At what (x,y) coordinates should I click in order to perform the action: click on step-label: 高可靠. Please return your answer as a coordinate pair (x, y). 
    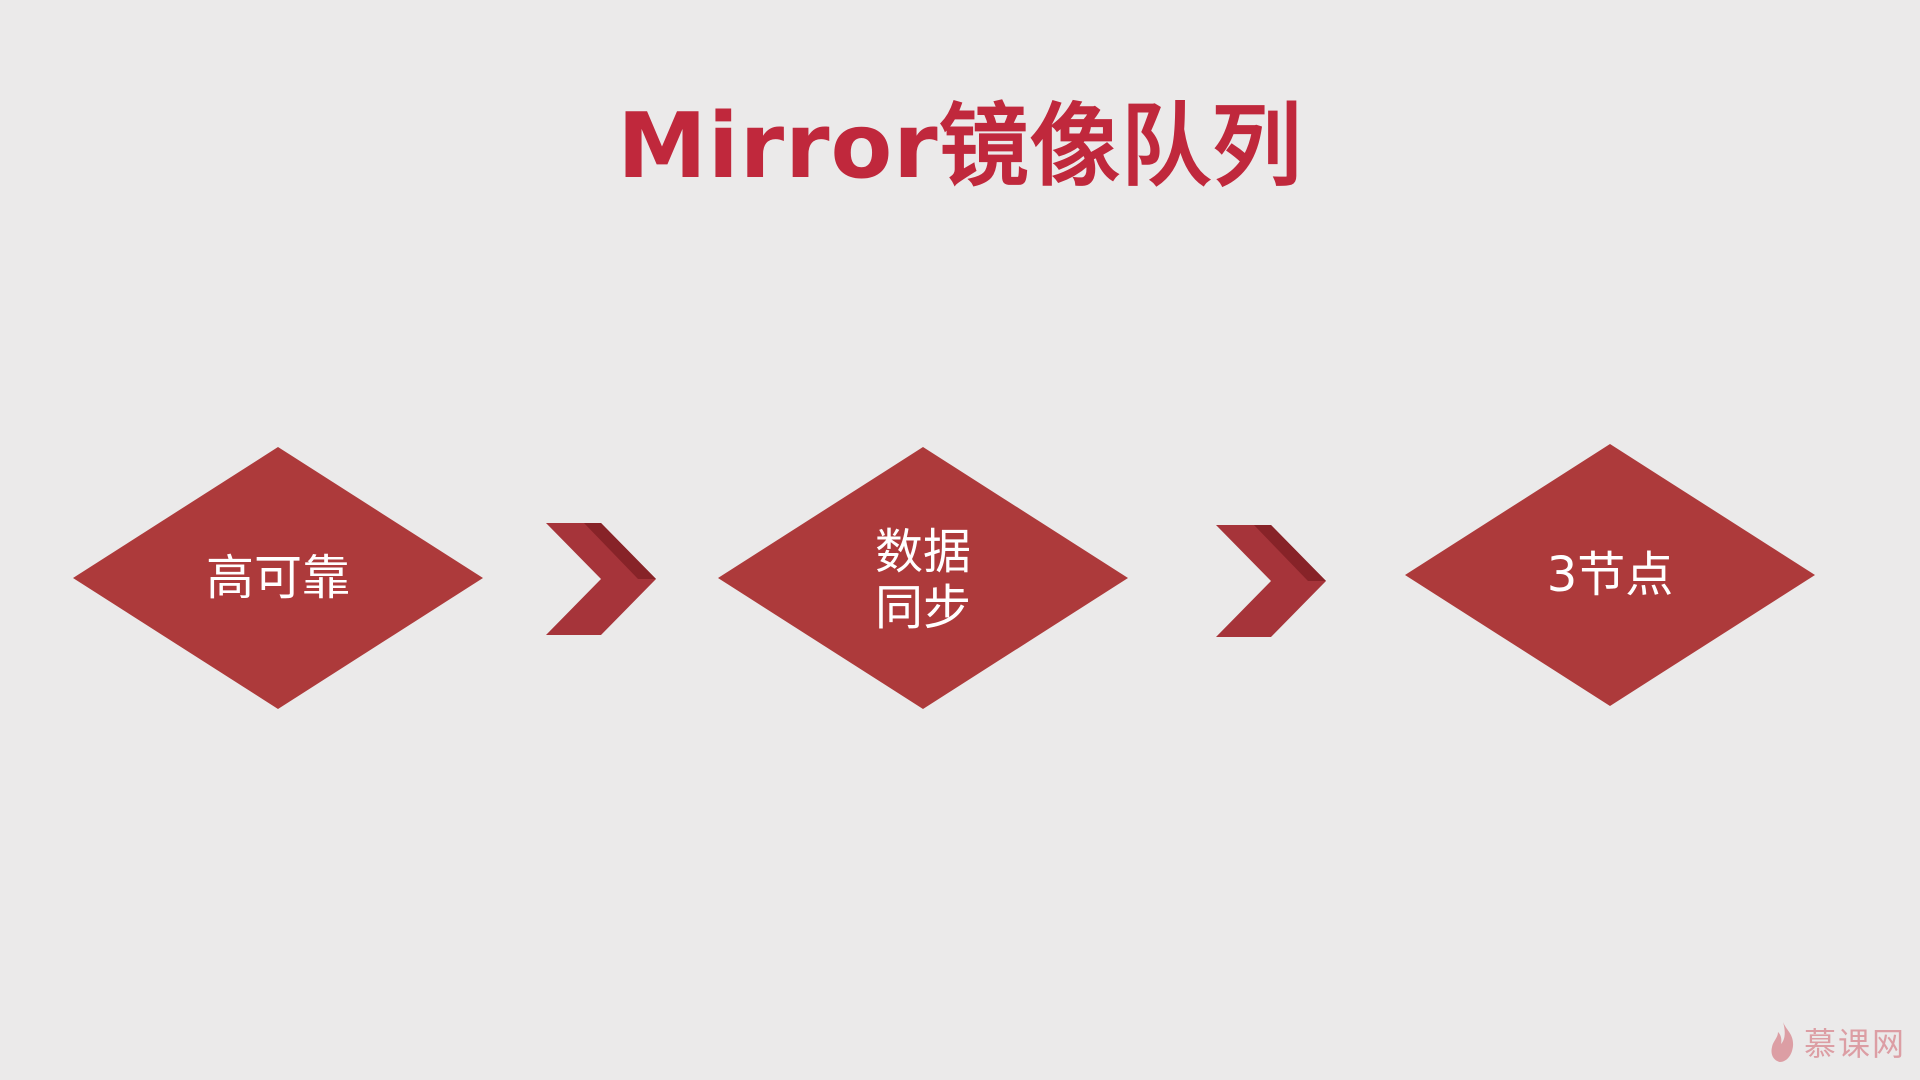
    Looking at the image, I should click on (277, 578).